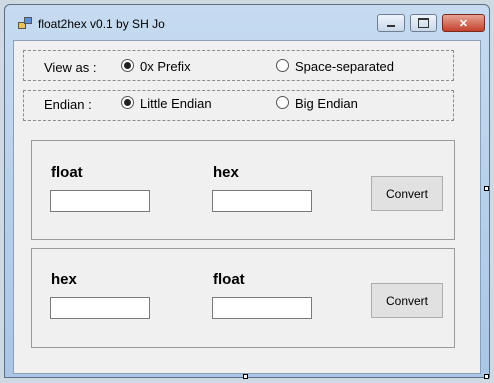 This screenshot has width=494, height=383. What do you see at coordinates (127, 102) in the screenshot?
I see `radio-little-endian` at bounding box center [127, 102].